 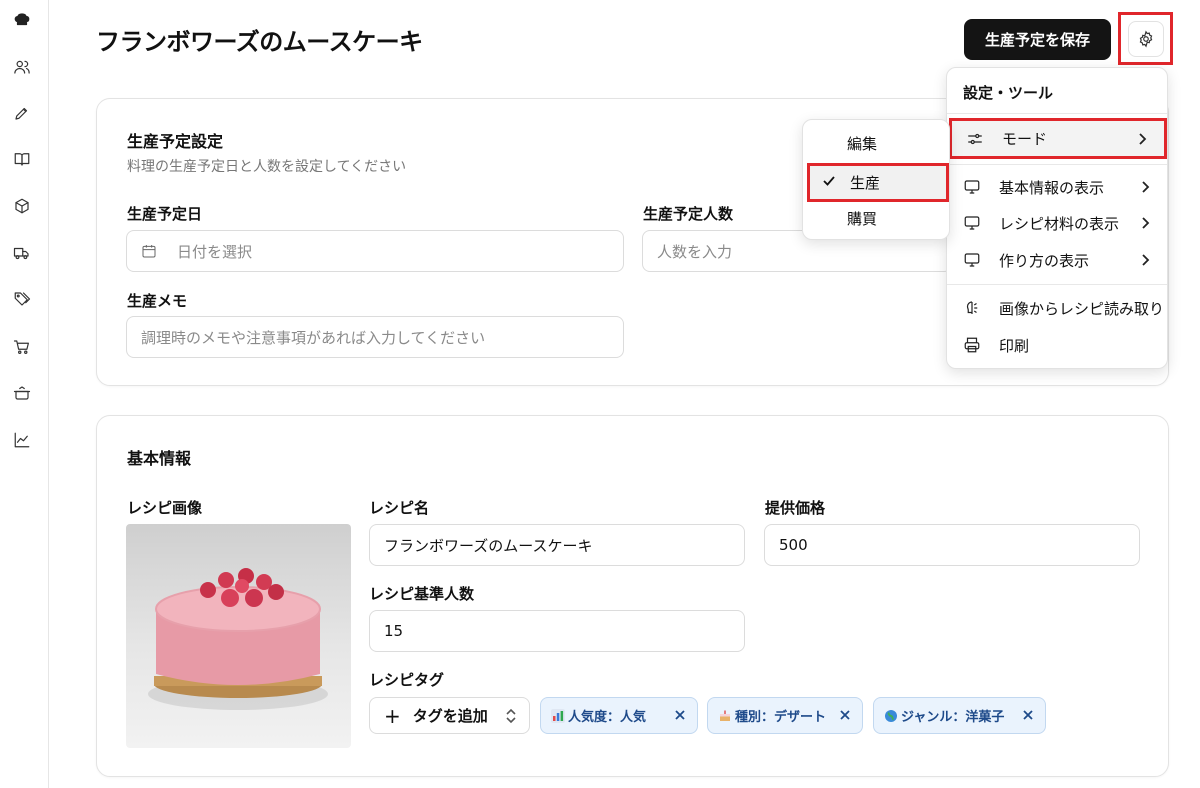 I want to click on menu-item-label: 印刷, so click(x=1014, y=345).